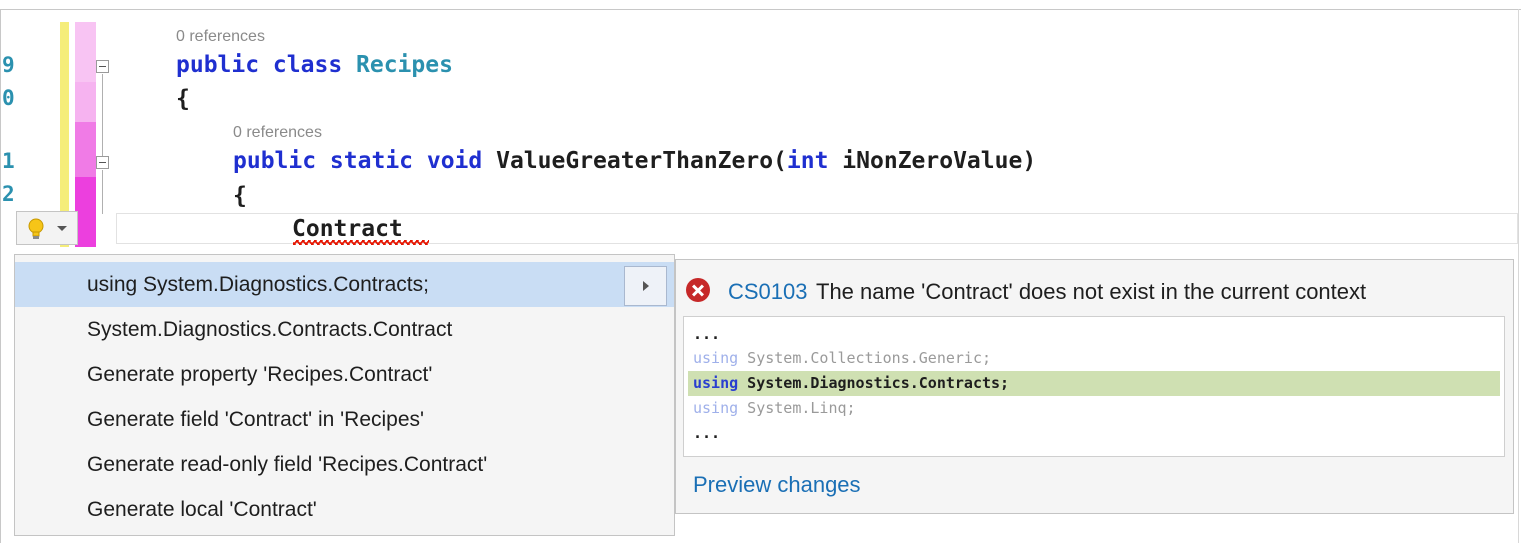 Image resolution: width=1521 pixels, height=543 pixels. Describe the element at coordinates (842, 358) in the screenshot. I see `diff-line-context: using System.Collections.Generic;` at that location.